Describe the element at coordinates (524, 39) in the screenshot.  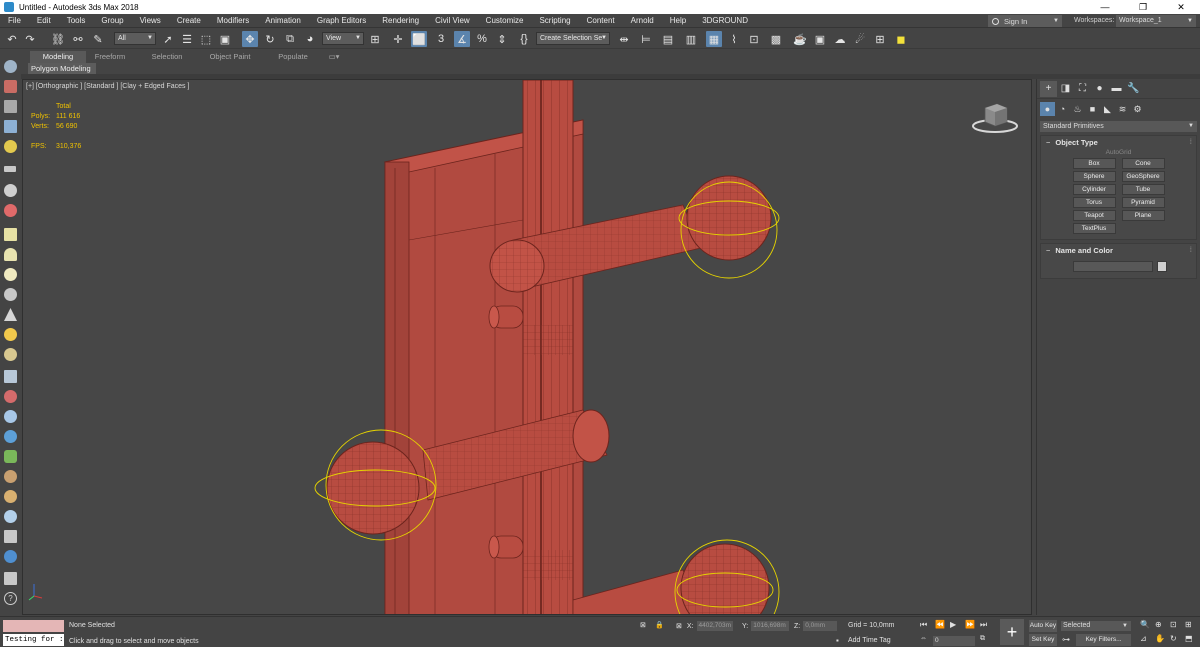
I see `edit-named-selection-icon: {}` at that location.